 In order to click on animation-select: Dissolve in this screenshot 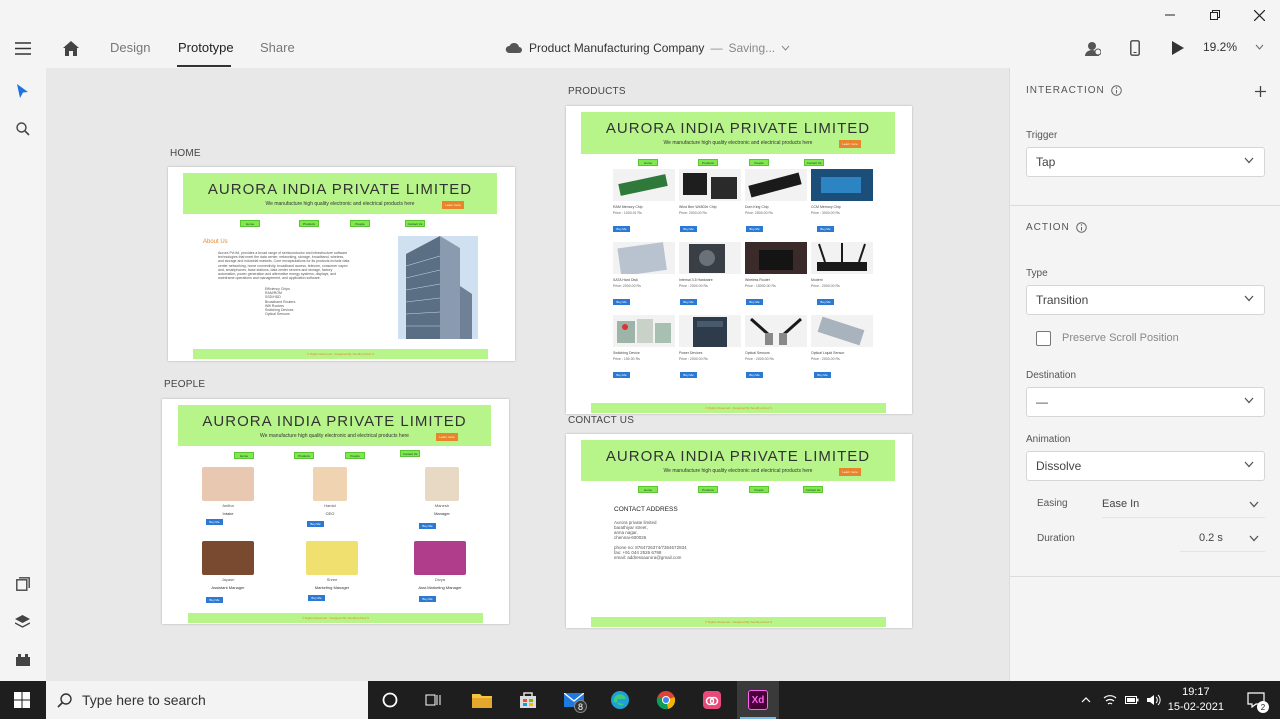, I will do `click(1145, 466)`.